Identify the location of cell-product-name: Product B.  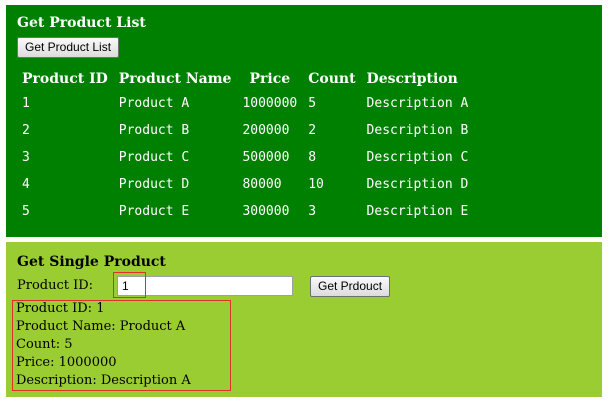
(154, 130).